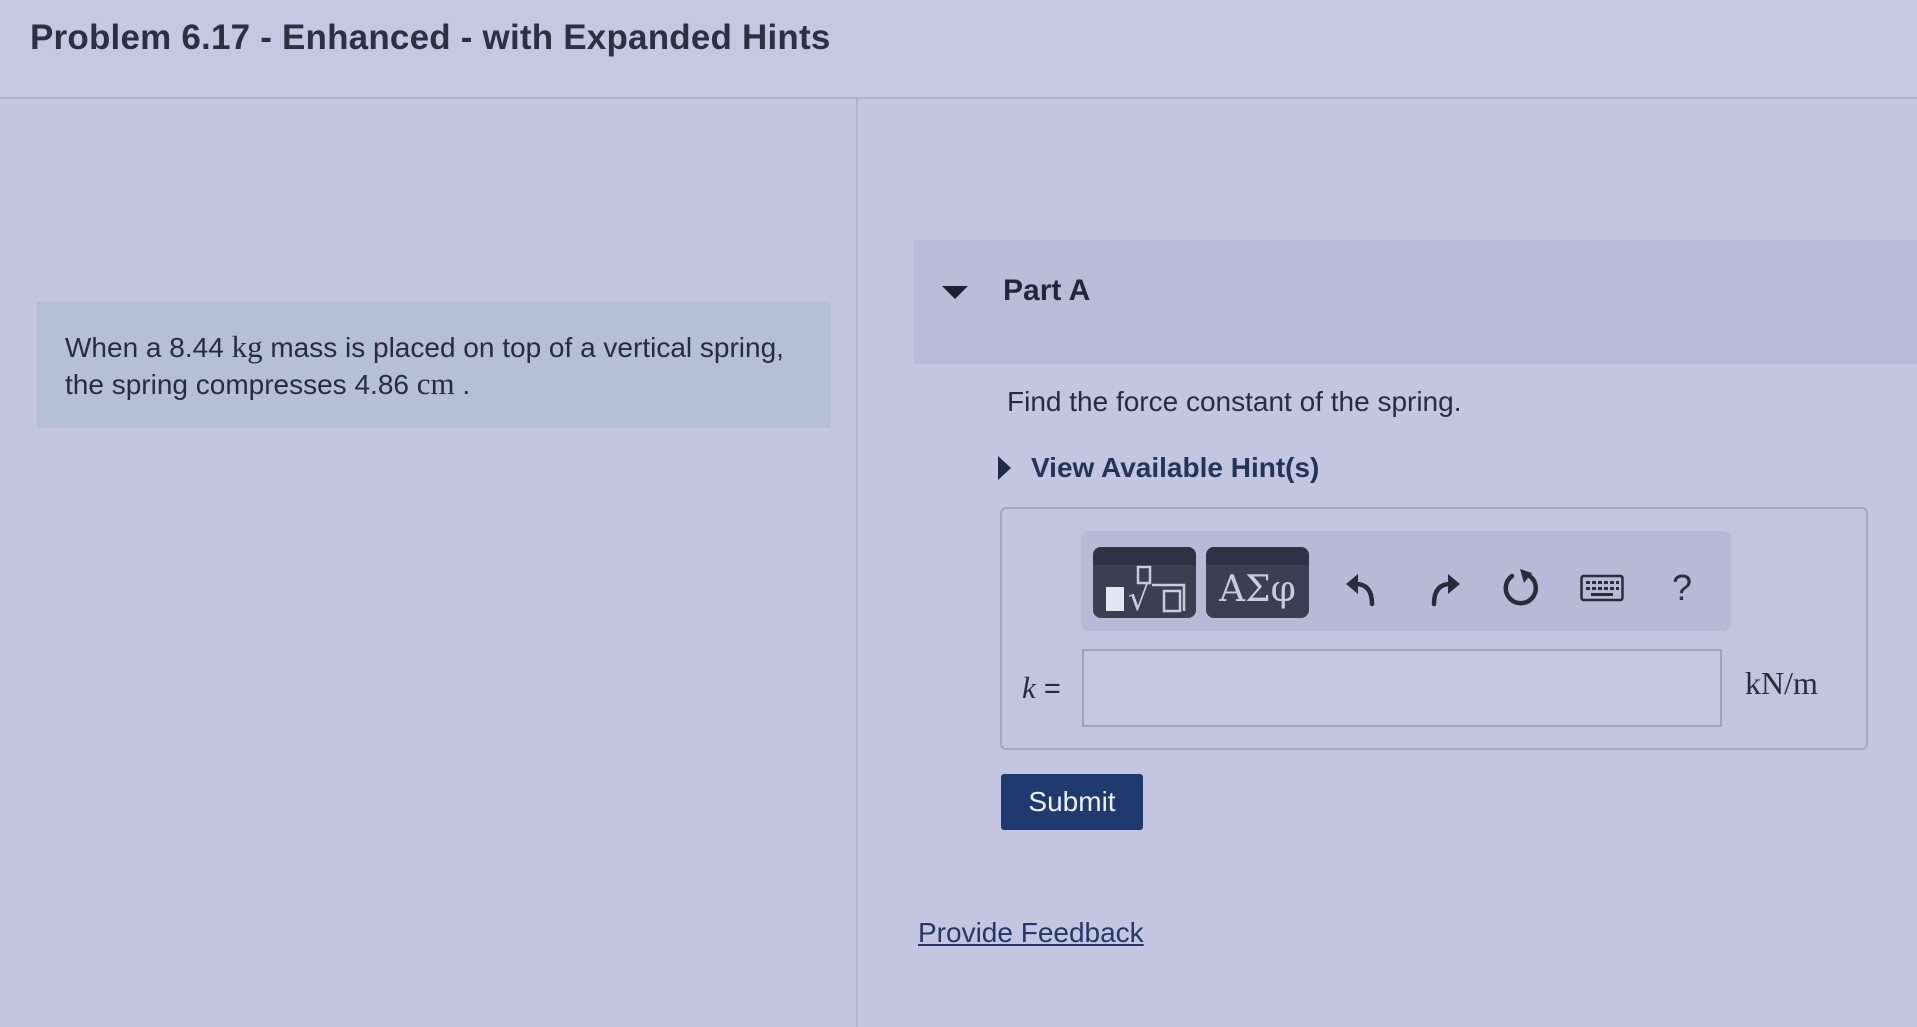  Describe the element at coordinates (1031, 933) in the screenshot. I see `provide-feedback-link: Provide Feedback` at that location.